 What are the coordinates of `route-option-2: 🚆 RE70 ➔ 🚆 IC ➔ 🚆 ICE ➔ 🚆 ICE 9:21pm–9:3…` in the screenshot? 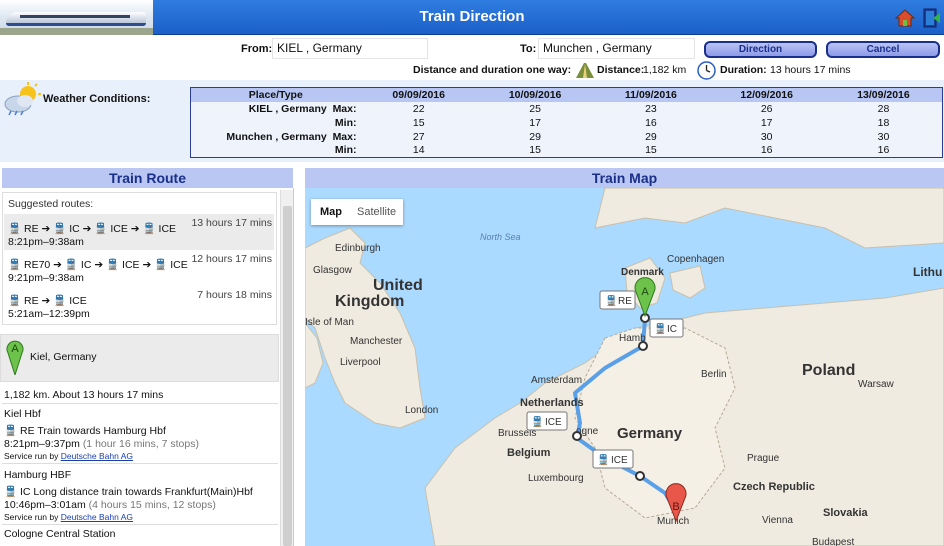 It's located at (139, 268).